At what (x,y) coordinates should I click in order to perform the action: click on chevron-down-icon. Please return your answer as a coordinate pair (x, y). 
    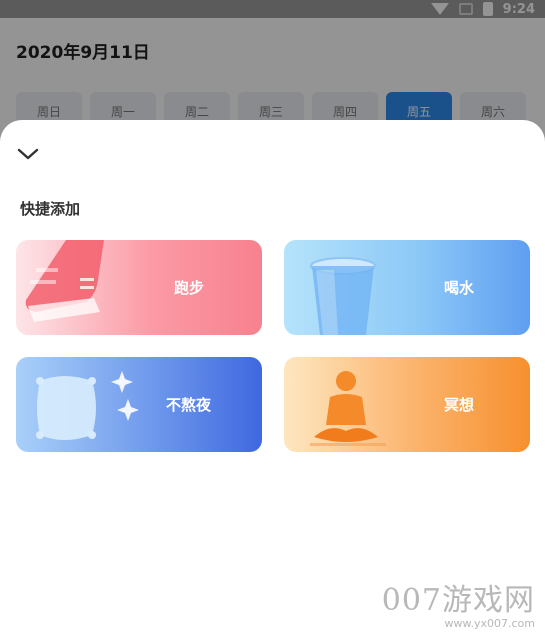
    Looking at the image, I should click on (28, 154).